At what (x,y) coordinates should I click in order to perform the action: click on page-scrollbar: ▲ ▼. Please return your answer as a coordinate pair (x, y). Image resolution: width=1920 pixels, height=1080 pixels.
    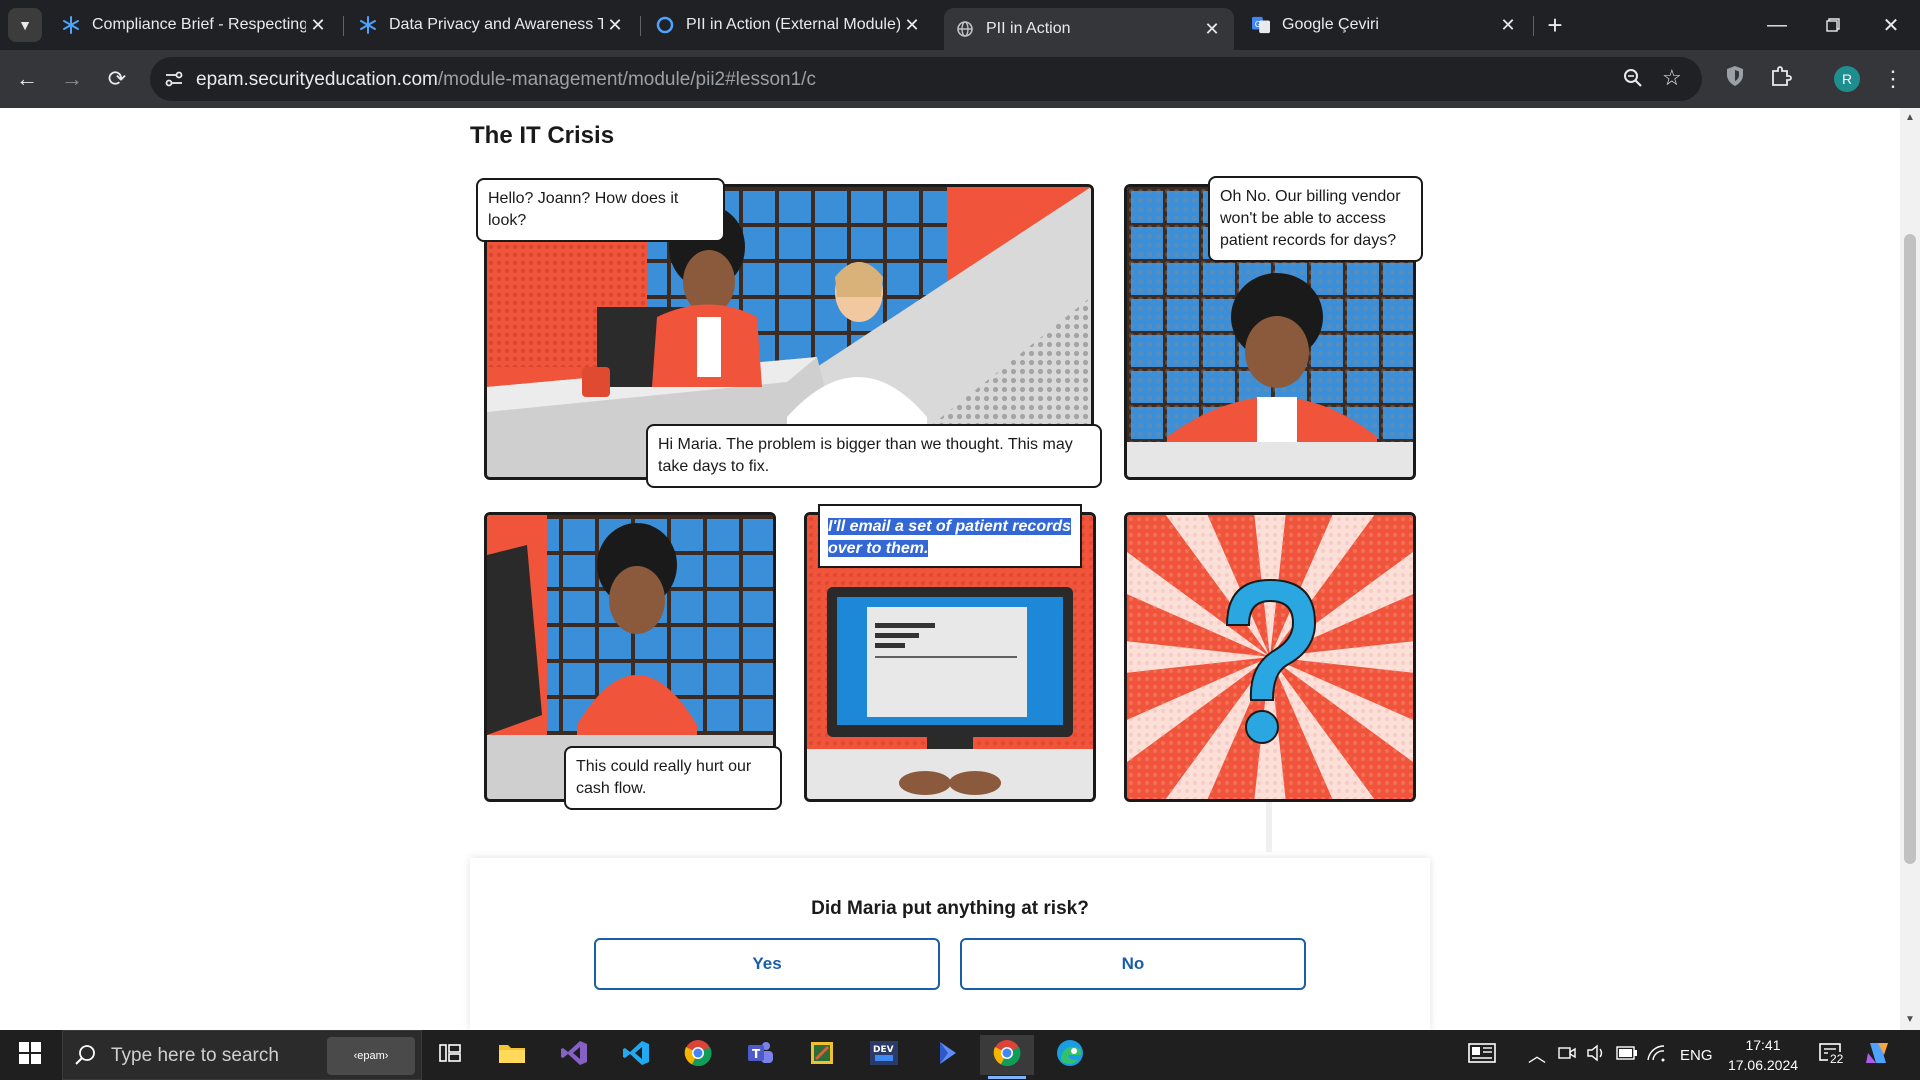
    Looking at the image, I should click on (1910, 569).